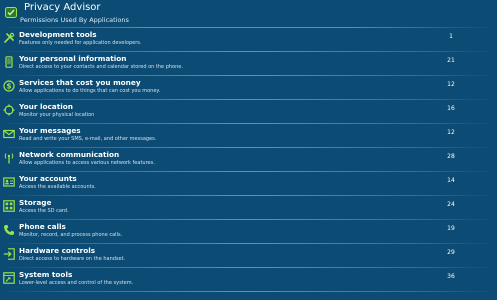 The image size is (497, 300). What do you see at coordinates (11, 10) in the screenshot?
I see `privacy-advisor-app-icon` at bounding box center [11, 10].